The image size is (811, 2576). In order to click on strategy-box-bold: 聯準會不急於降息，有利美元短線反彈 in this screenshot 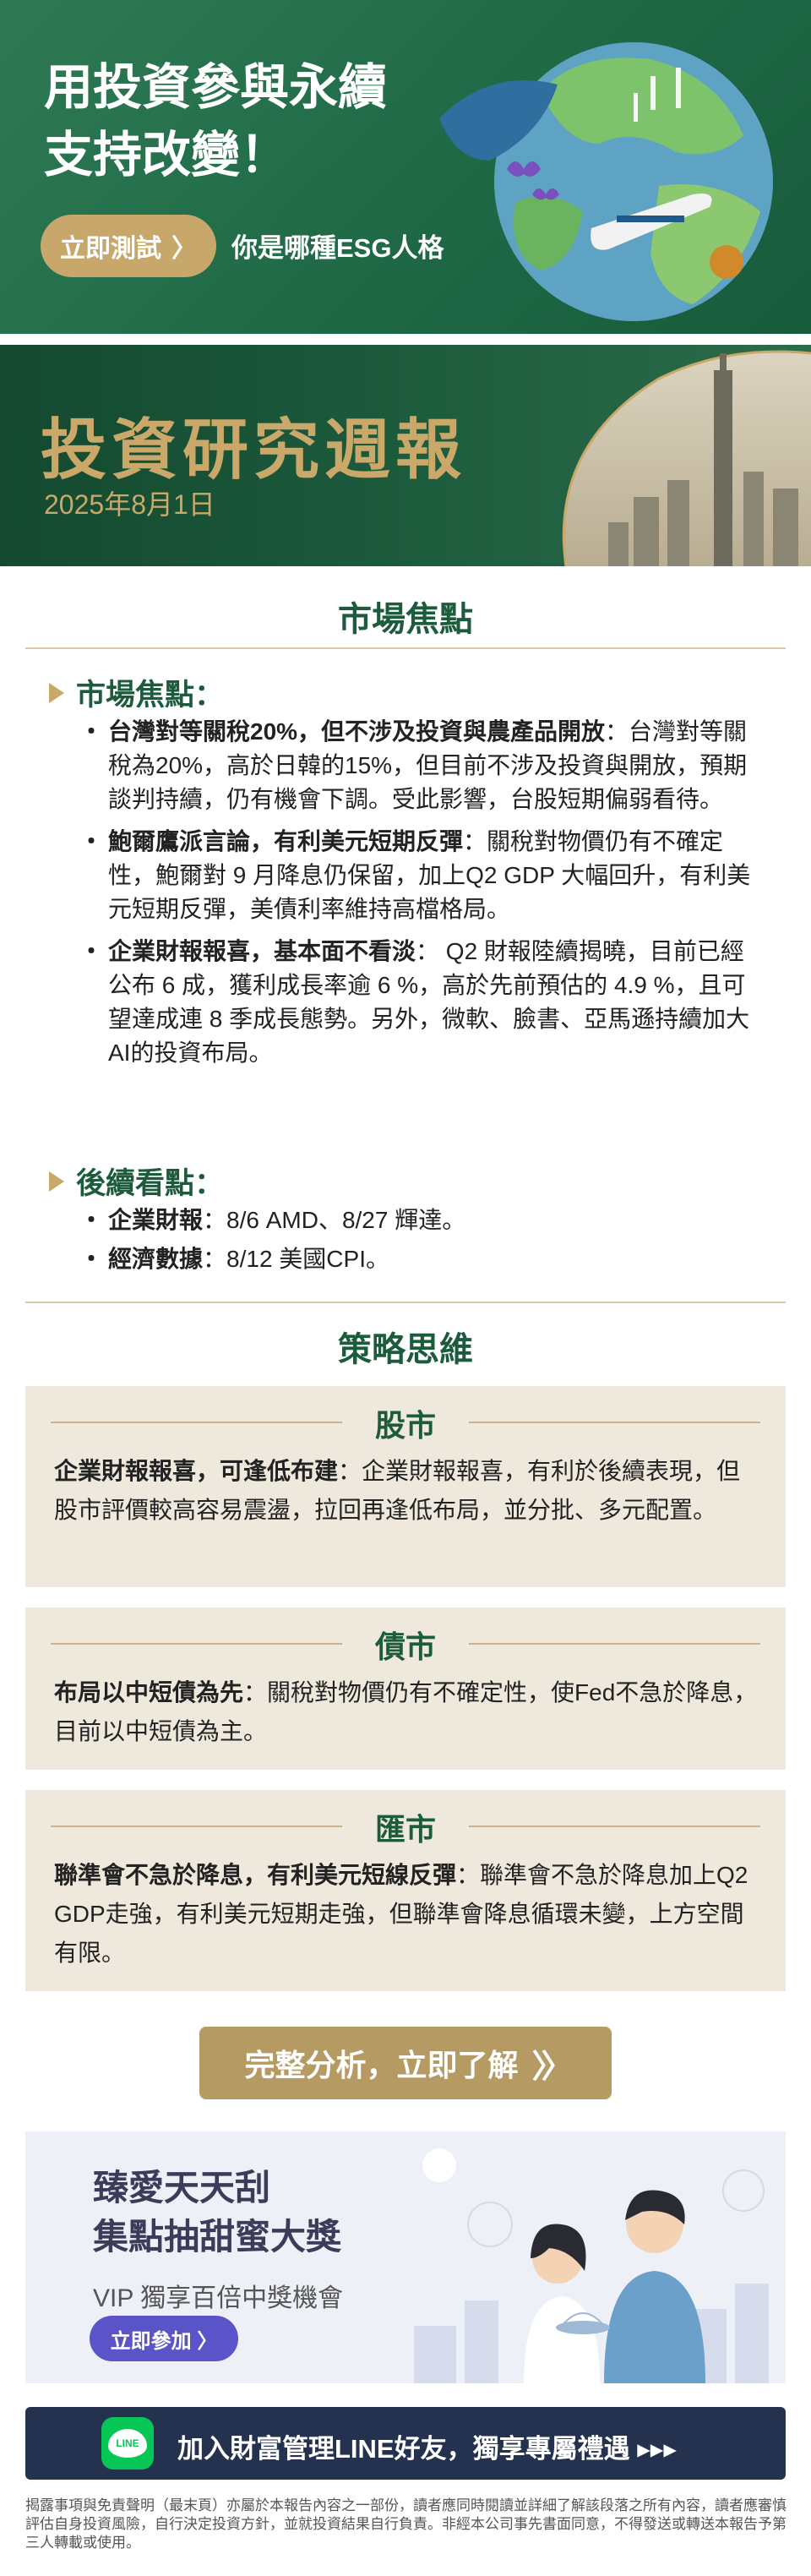, I will do `click(256, 1875)`.